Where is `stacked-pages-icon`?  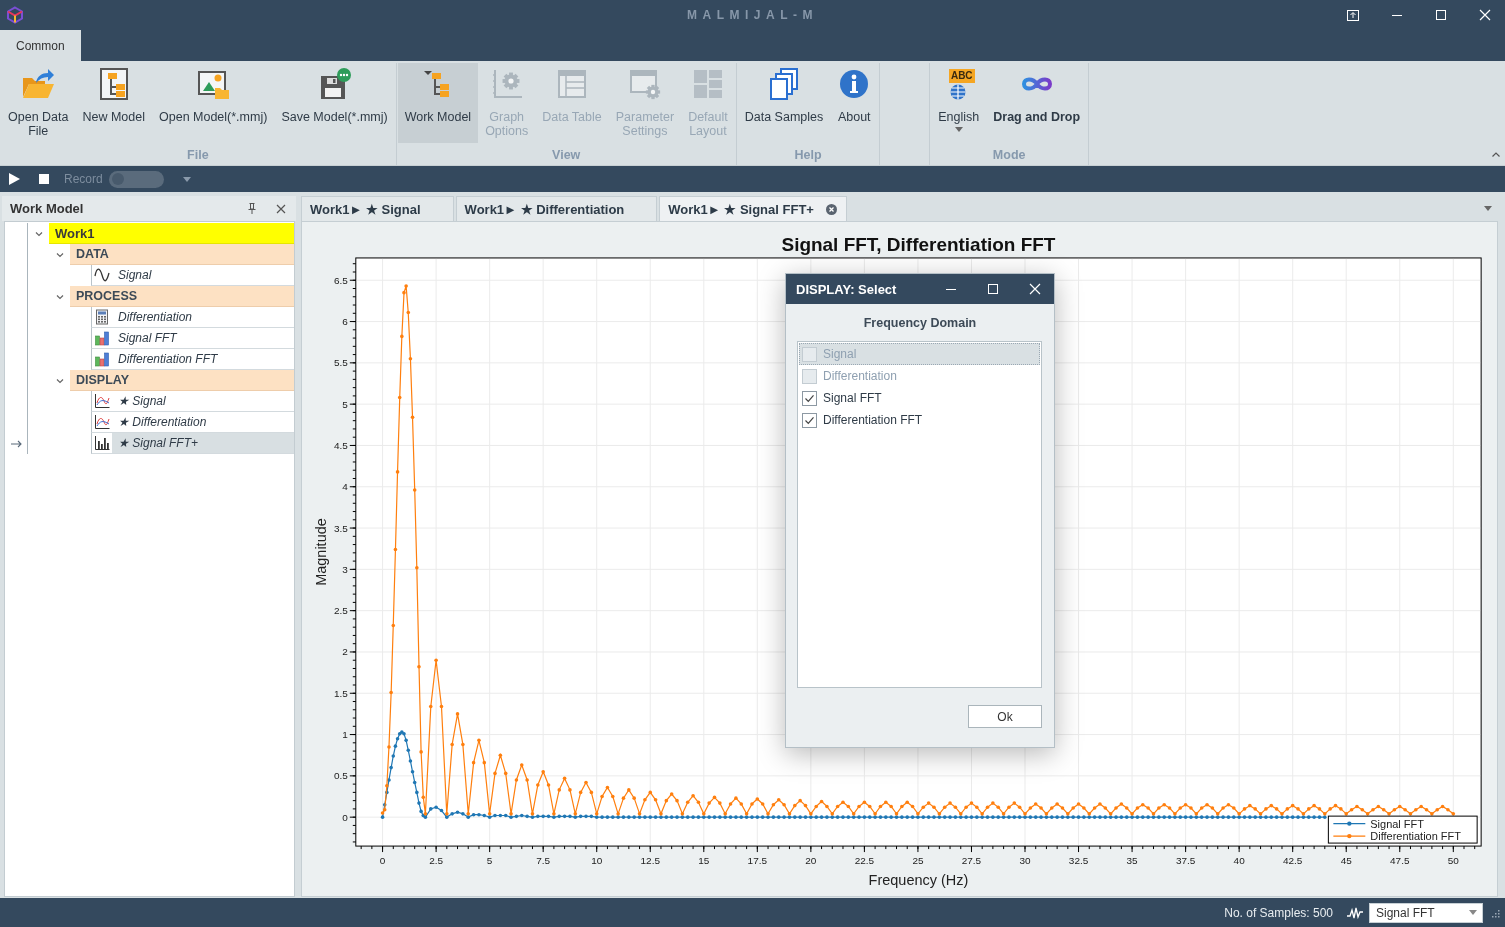 stacked-pages-icon is located at coordinates (784, 84).